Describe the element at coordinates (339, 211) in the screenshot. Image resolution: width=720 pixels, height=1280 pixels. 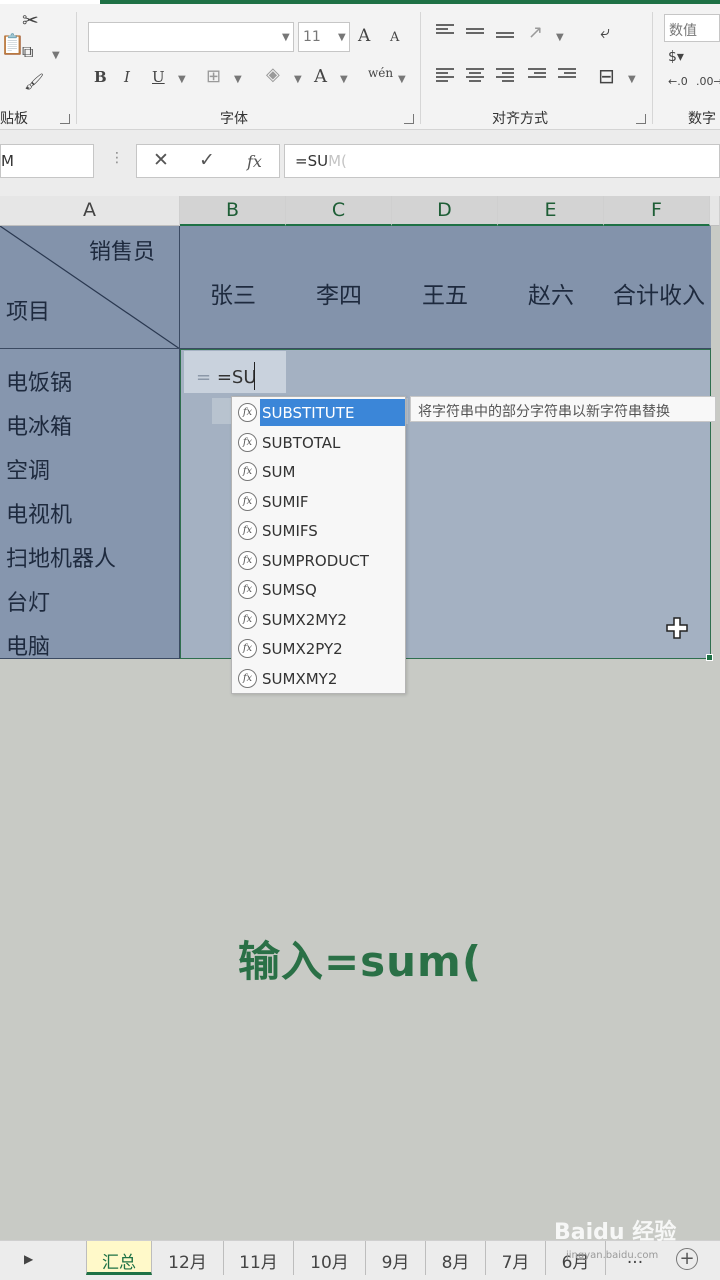
I see `column-header-c: C` at that location.